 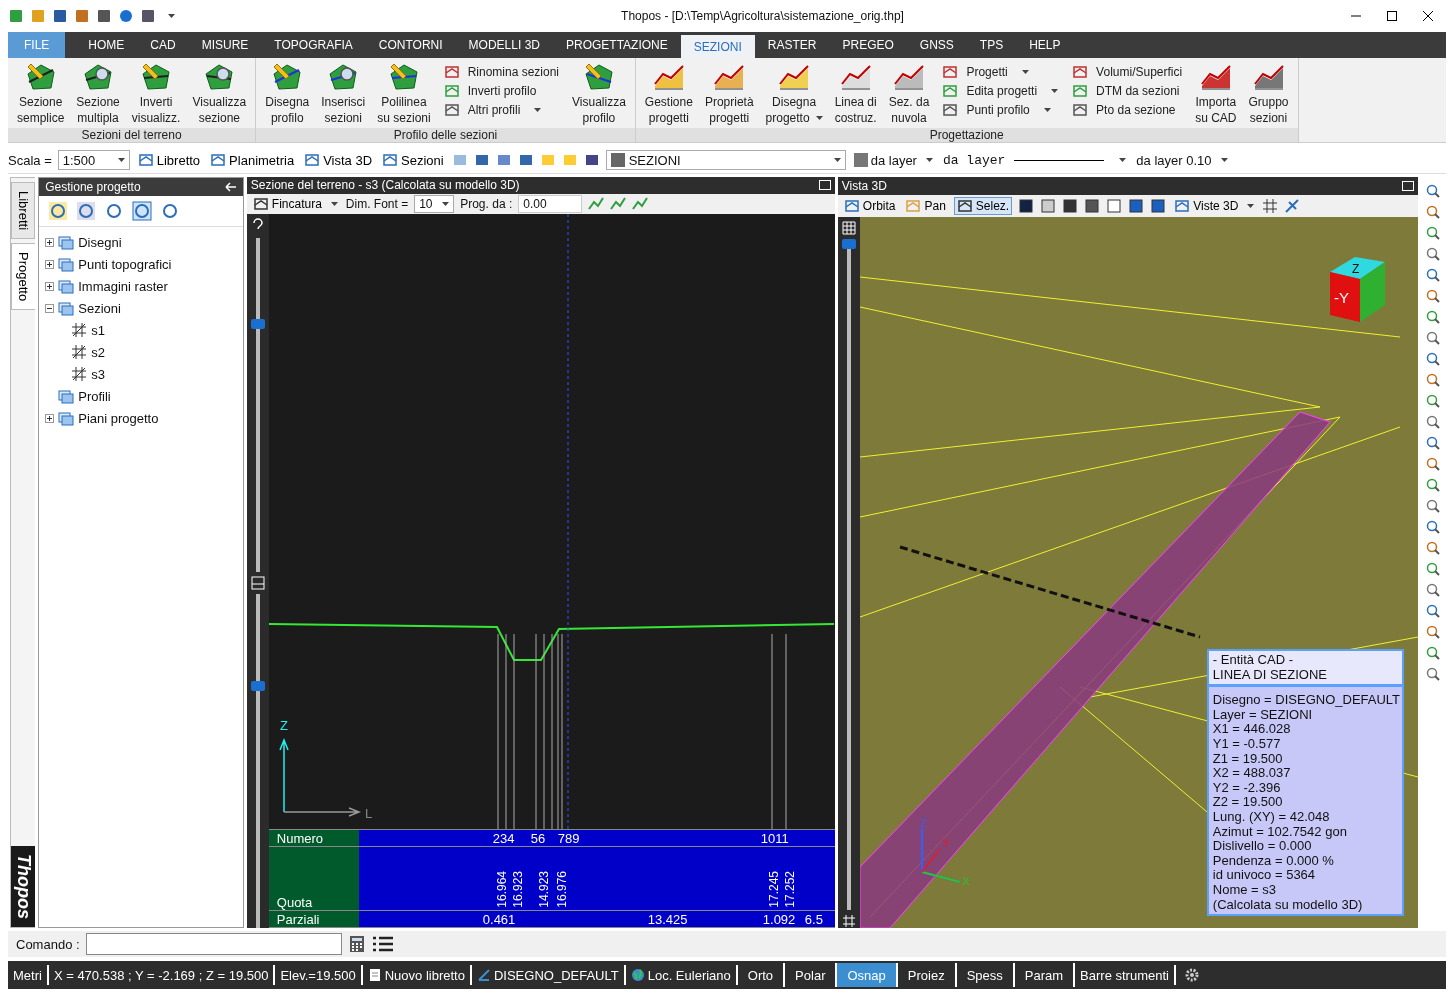 I want to click on ribbon-small-button: Progetti, so click(x=1000, y=72).